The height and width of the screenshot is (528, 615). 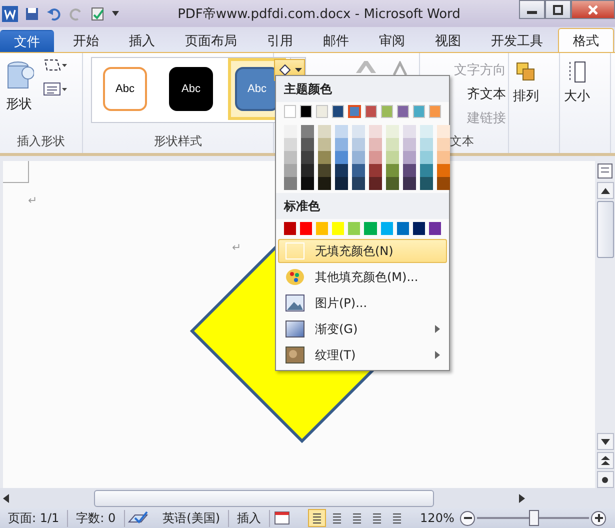 I want to click on ribbon-tab: 引用, so click(x=280, y=40).